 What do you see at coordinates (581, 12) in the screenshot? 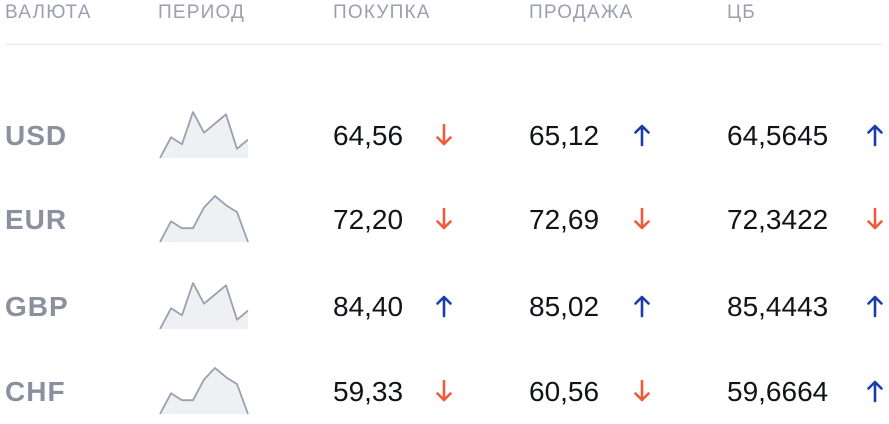
I see `header-sell: ПРОДАЖА` at bounding box center [581, 12].